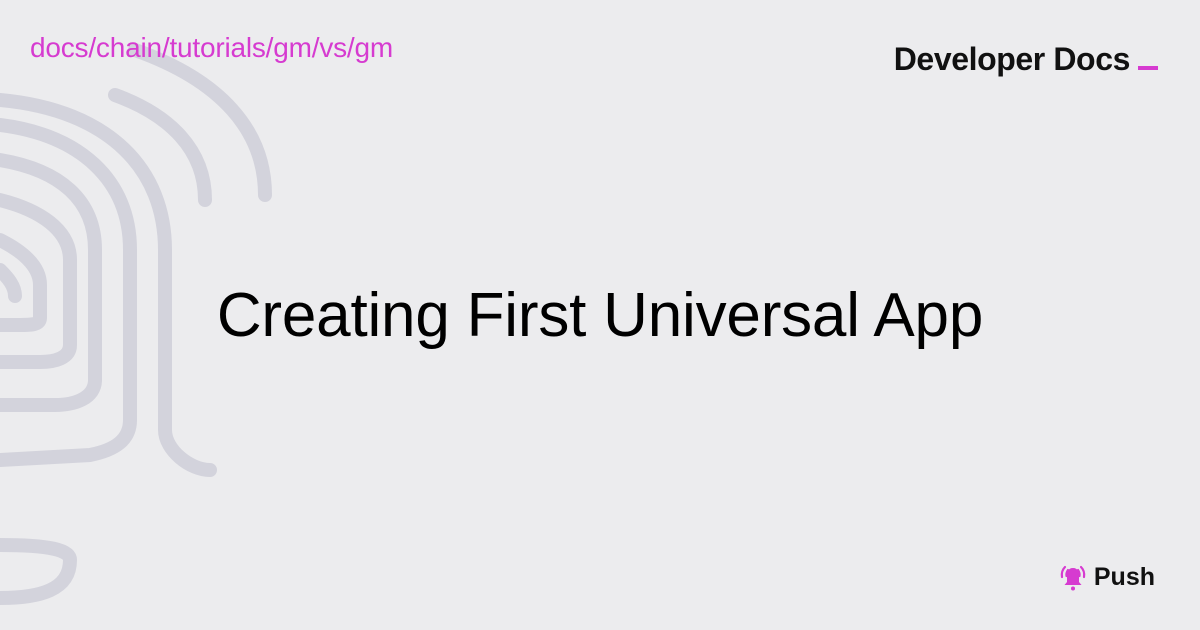  What do you see at coordinates (1073, 578) in the screenshot?
I see `bell-icon` at bounding box center [1073, 578].